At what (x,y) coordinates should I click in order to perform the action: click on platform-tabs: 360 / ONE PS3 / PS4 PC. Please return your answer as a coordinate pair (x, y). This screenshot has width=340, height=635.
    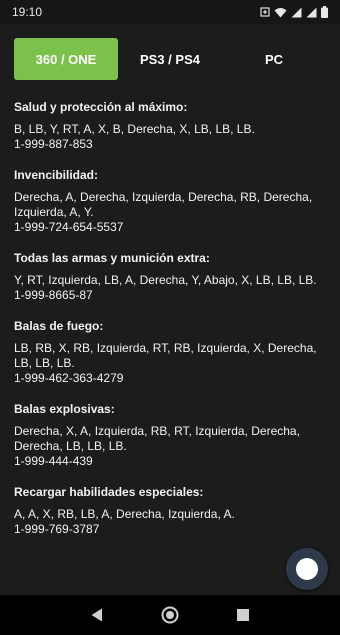
    Looking at the image, I should click on (170, 59).